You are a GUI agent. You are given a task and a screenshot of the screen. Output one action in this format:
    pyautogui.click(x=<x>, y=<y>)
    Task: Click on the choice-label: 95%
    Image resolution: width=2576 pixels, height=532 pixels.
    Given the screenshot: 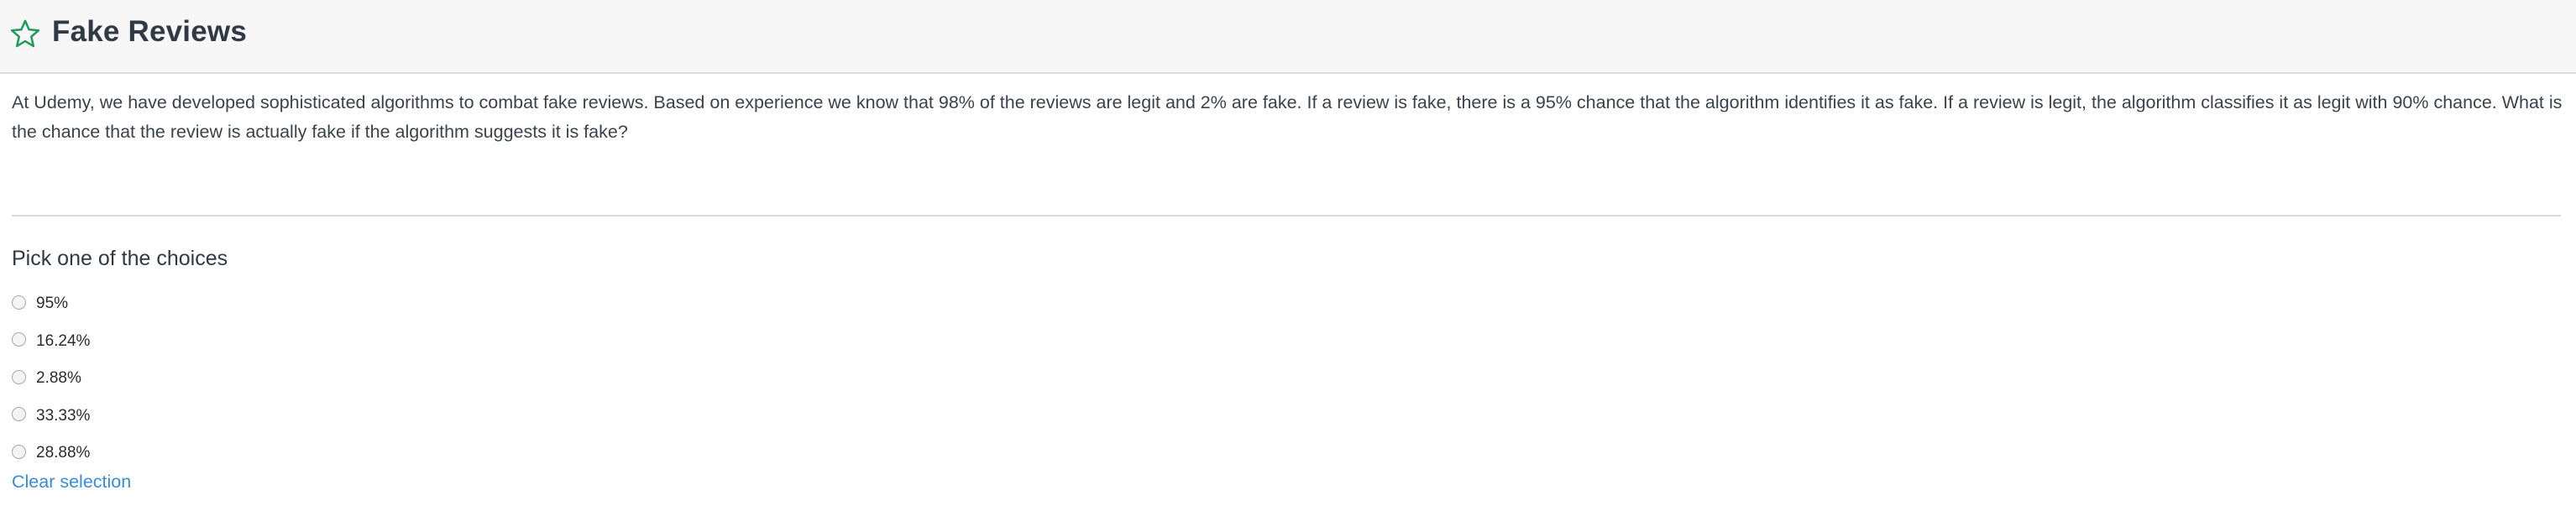 What is the action you would take?
    pyautogui.click(x=52, y=304)
    